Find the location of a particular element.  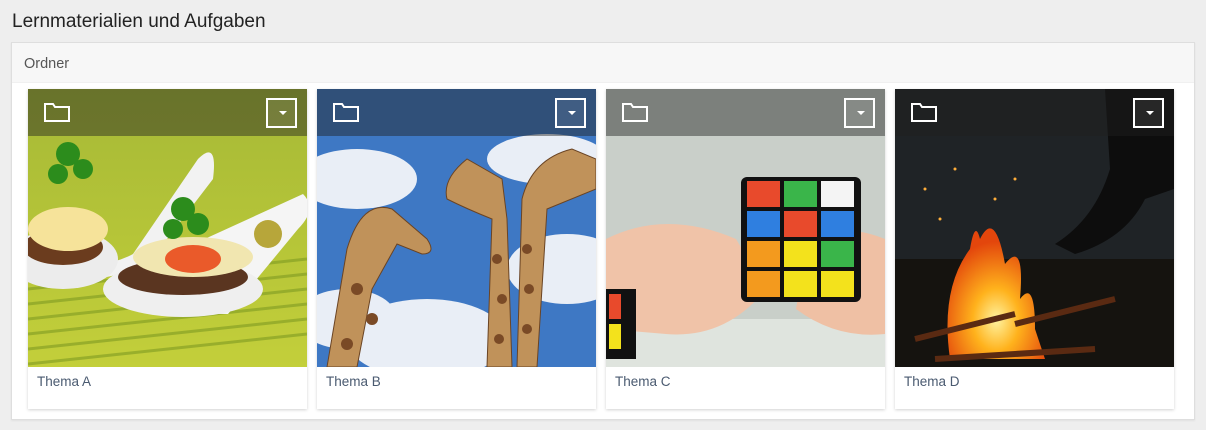

folder-label: Thema D is located at coordinates (932, 381).